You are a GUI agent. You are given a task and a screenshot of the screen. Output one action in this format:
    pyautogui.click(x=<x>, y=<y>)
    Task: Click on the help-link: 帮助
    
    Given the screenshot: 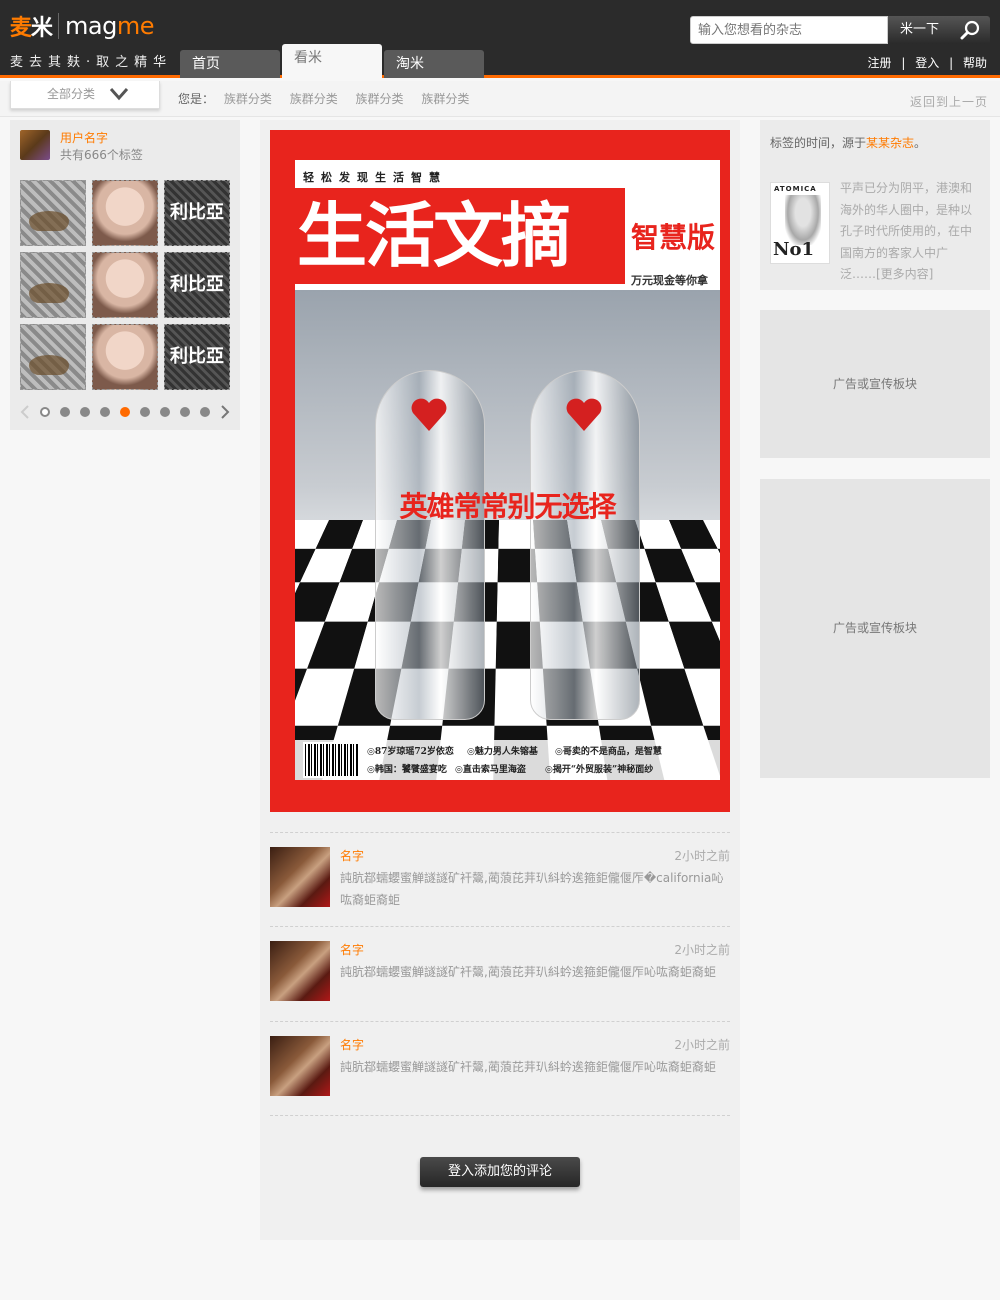 What is the action you would take?
    pyautogui.click(x=975, y=63)
    